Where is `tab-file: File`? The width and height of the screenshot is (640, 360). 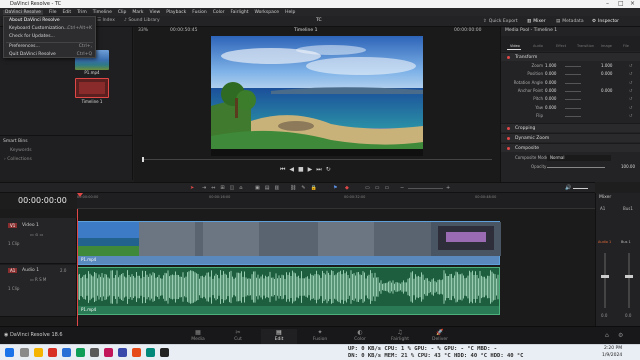
tab-file: File is located at coordinates (626, 46).